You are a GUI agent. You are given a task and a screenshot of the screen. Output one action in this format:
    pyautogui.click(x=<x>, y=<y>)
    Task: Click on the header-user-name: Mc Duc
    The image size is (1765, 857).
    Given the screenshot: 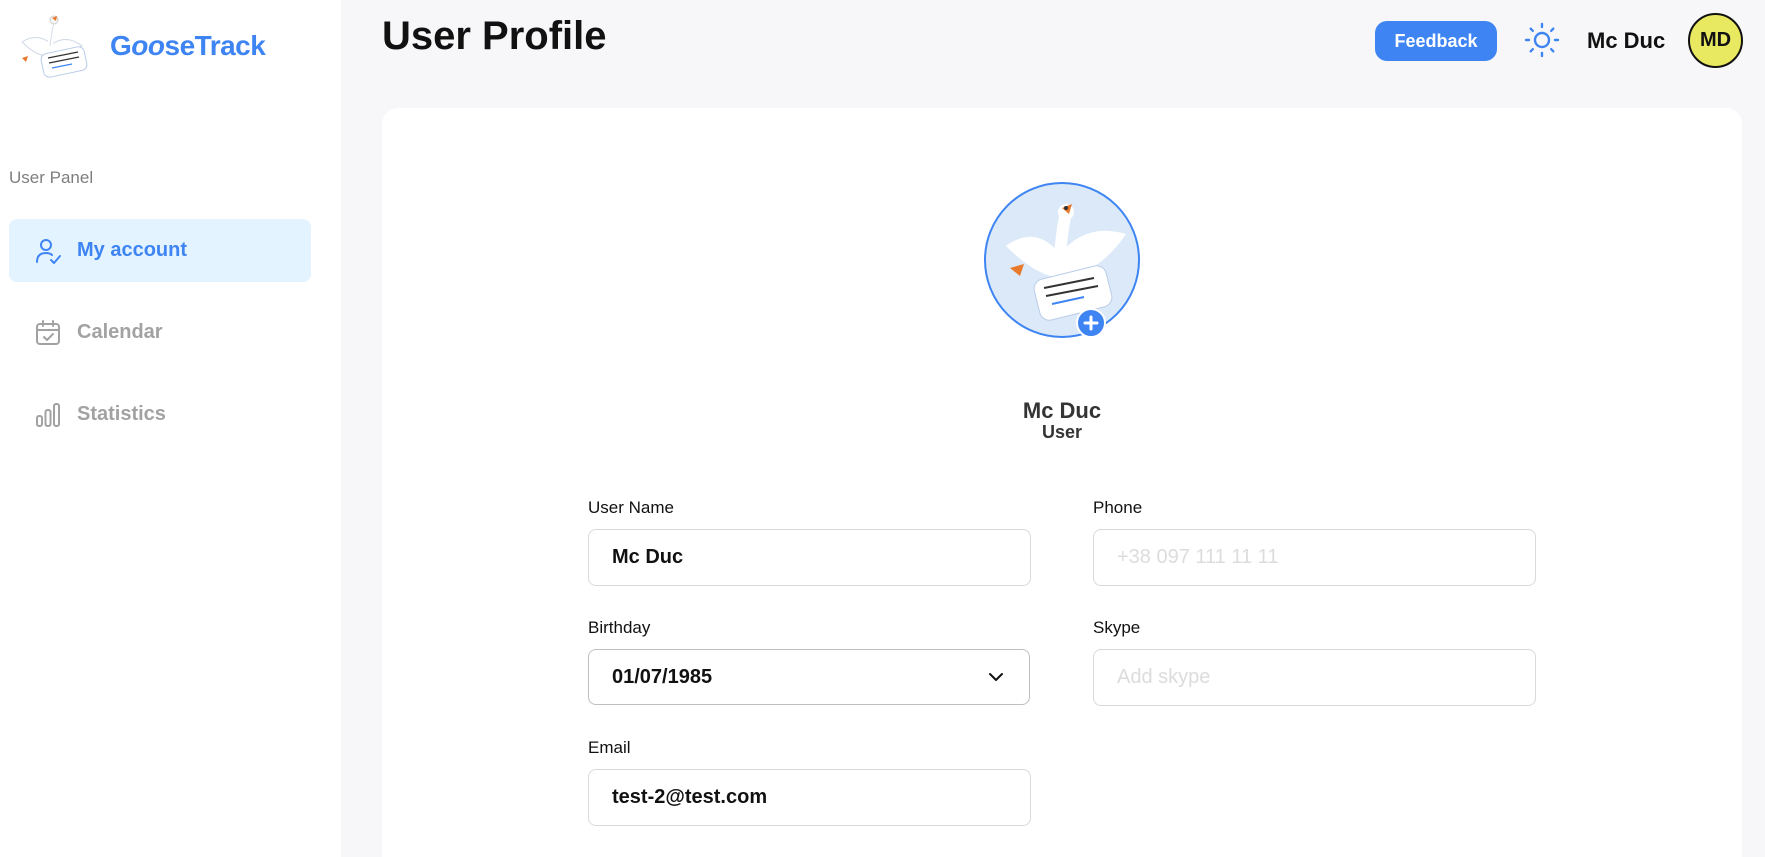 What is the action you would take?
    pyautogui.click(x=1626, y=40)
    